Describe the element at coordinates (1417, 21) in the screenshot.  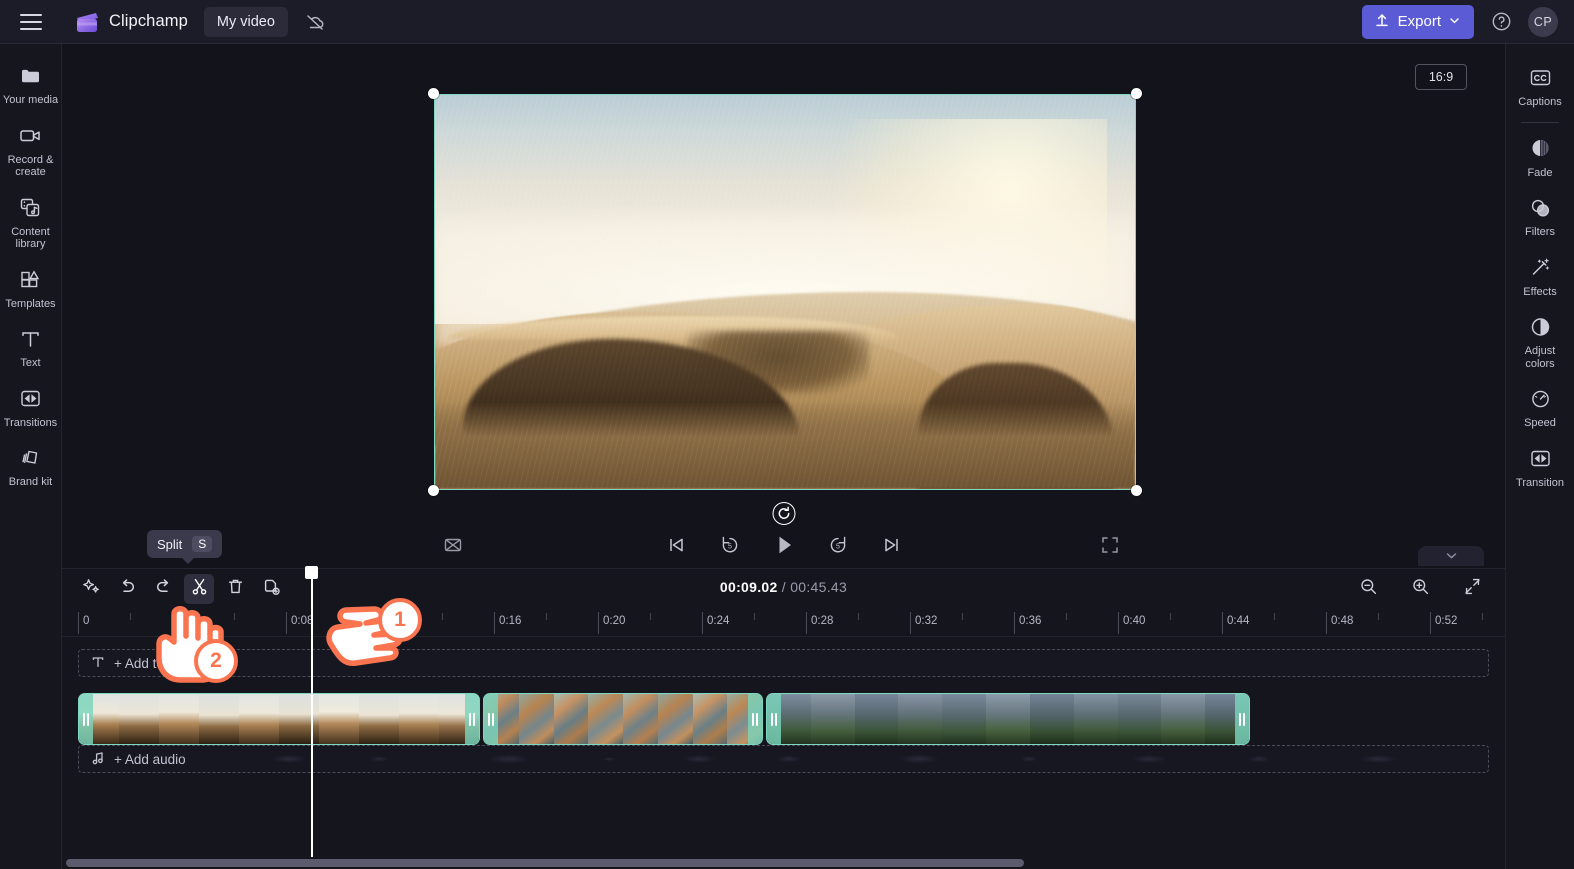
I see `export-button: Export` at that location.